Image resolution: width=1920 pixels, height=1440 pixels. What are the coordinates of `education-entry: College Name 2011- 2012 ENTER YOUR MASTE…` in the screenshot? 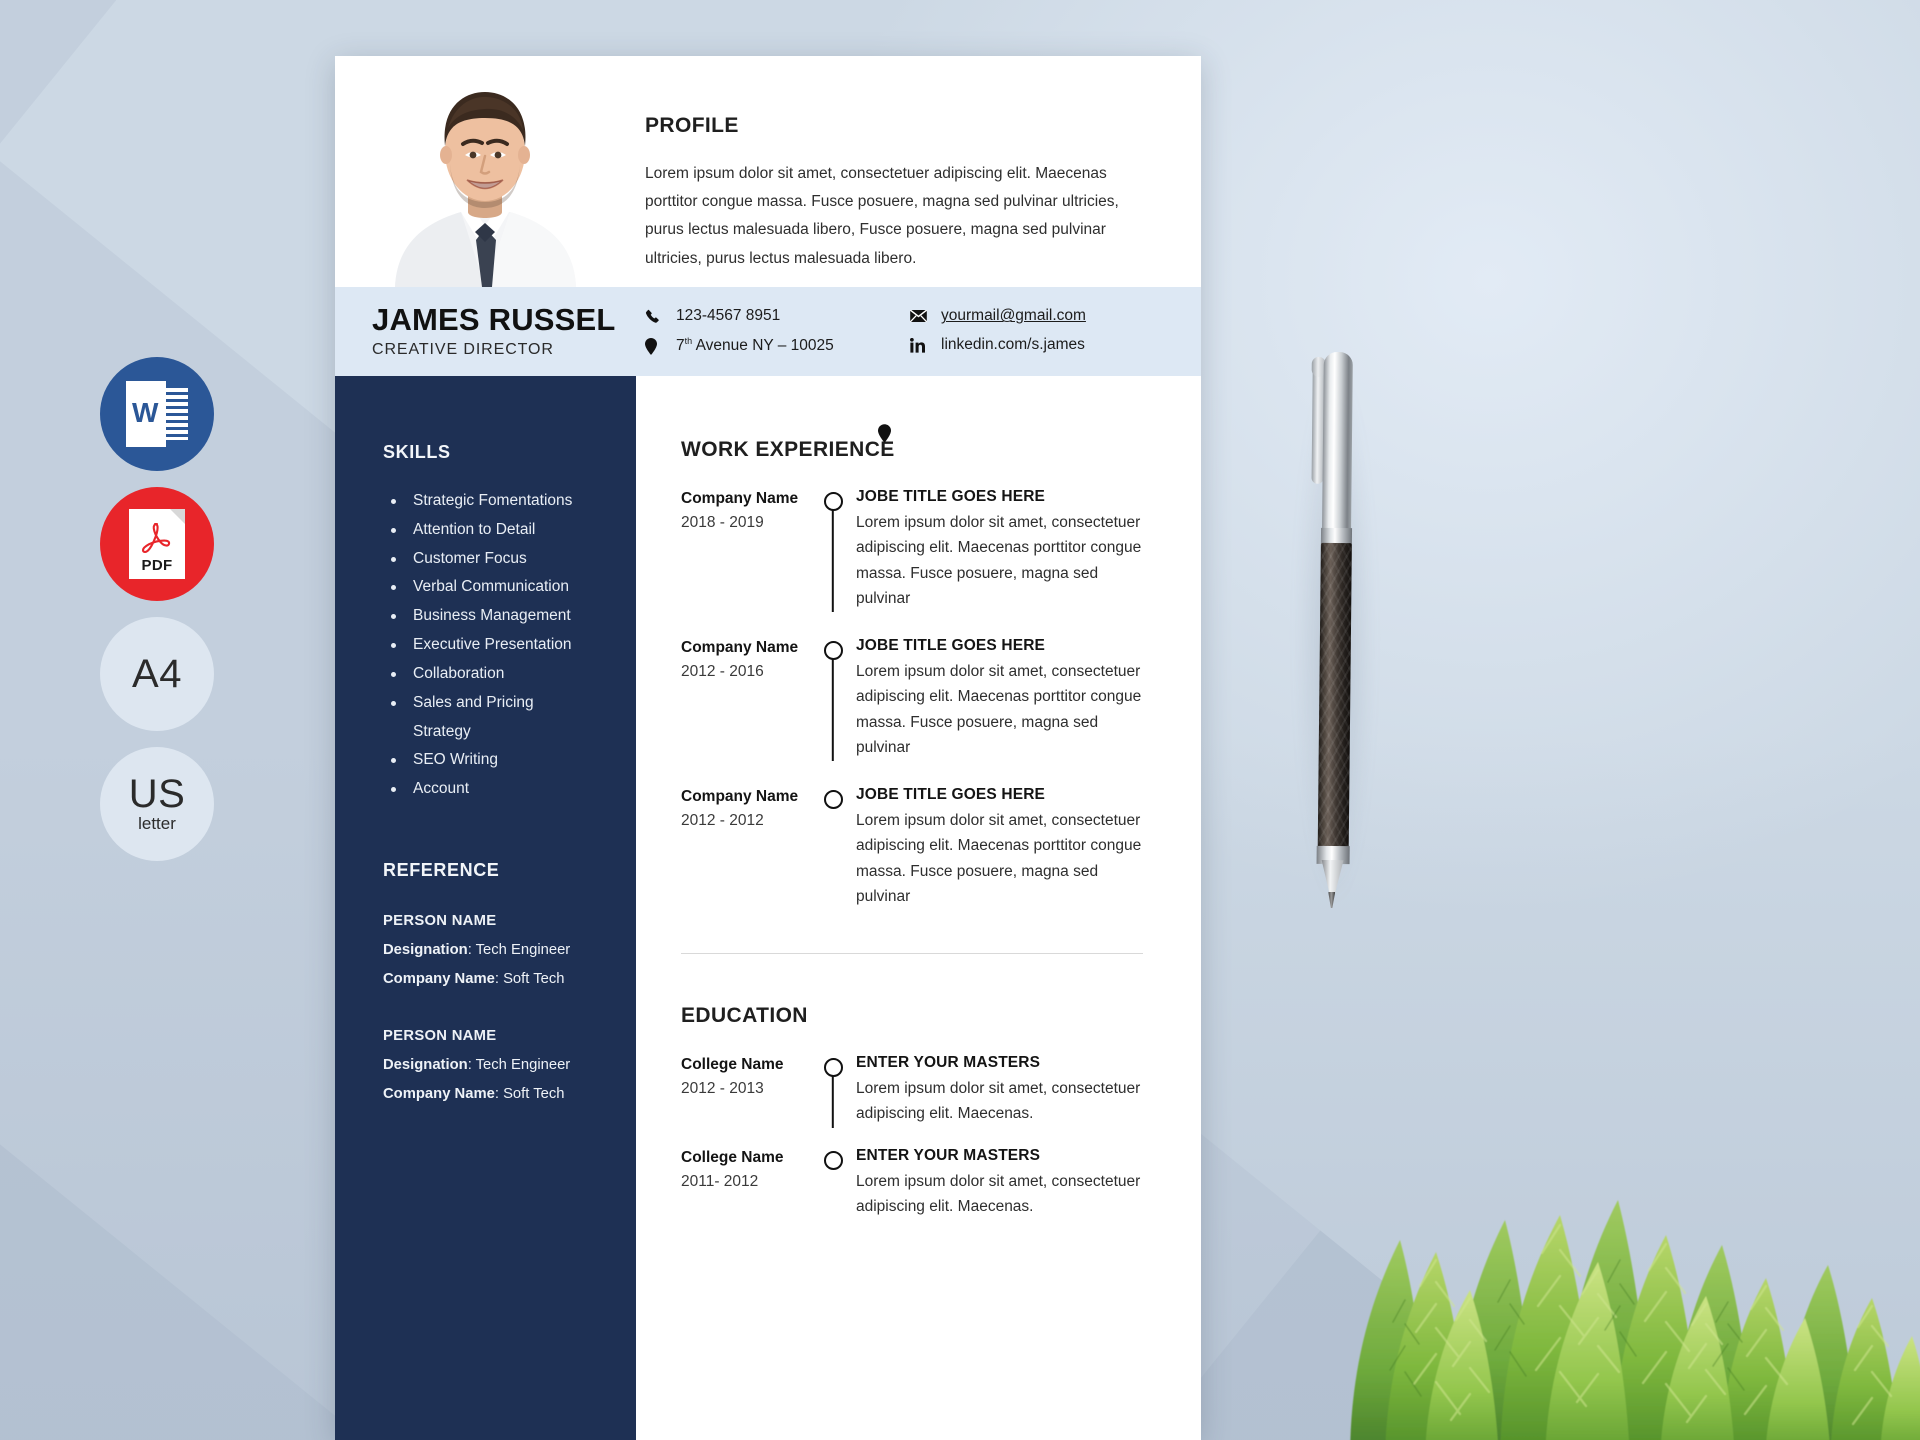 It's located at (941, 1193).